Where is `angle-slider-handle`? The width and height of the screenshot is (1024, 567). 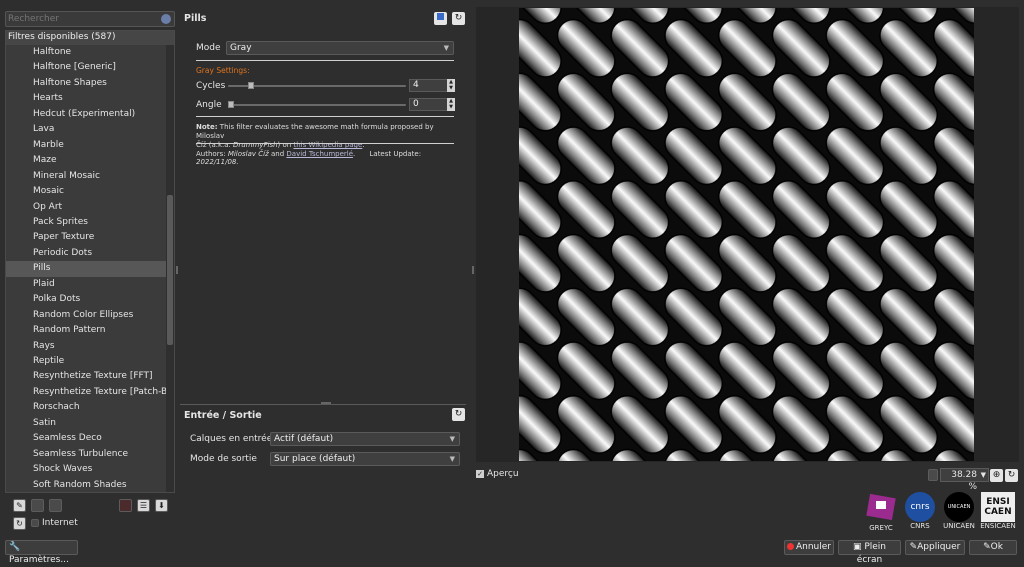 angle-slider-handle is located at coordinates (231, 104).